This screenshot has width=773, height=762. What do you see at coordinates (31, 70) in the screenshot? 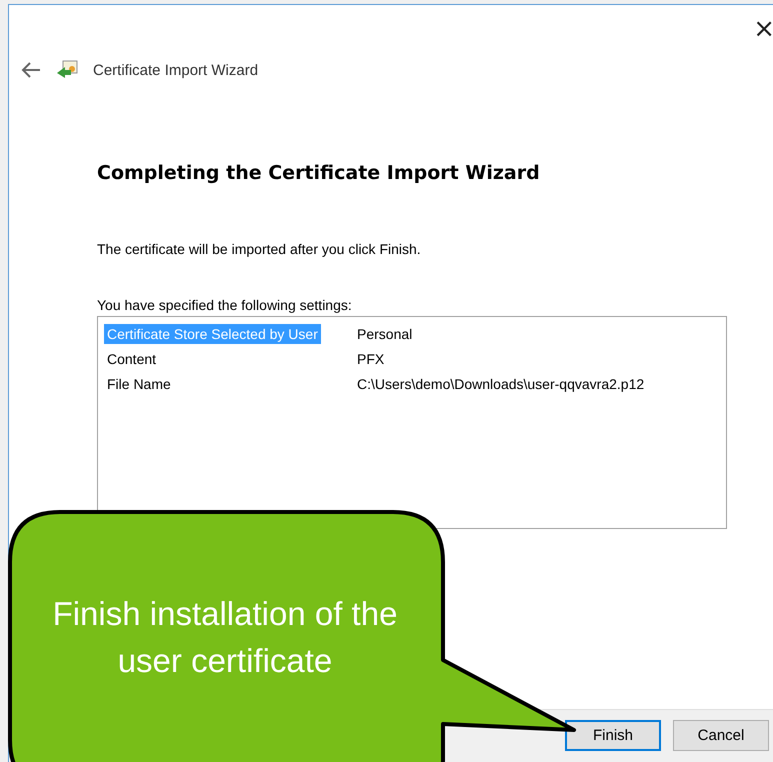
I see `back-button` at bounding box center [31, 70].